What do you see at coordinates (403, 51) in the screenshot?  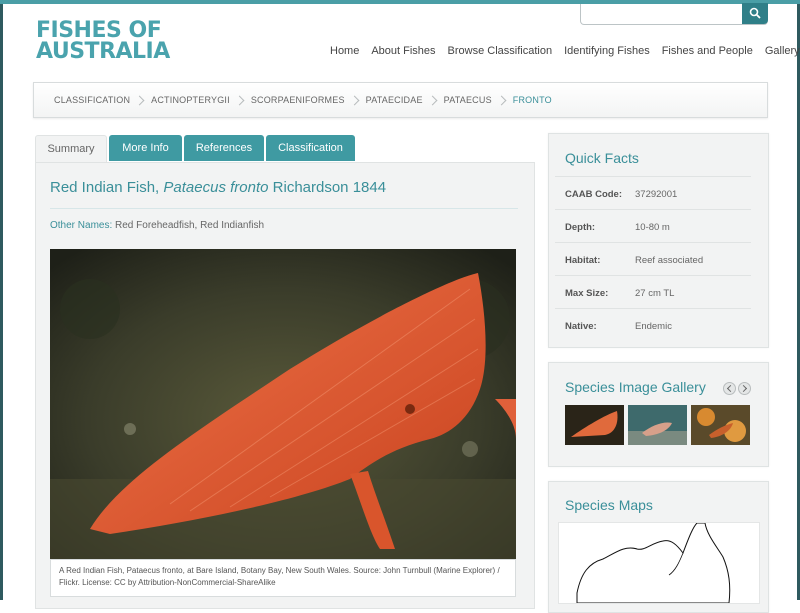 I see `nav-about-fishes: About Fishes` at bounding box center [403, 51].